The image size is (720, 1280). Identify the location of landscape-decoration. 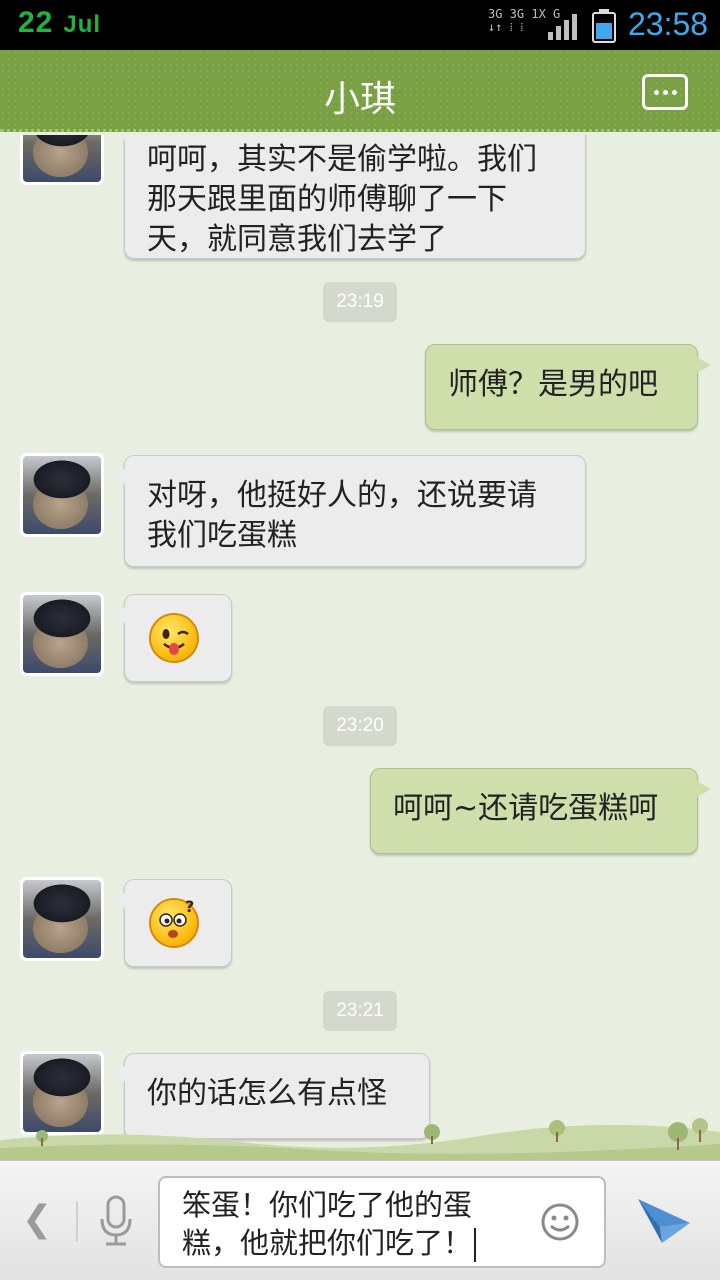
(360, 1140).